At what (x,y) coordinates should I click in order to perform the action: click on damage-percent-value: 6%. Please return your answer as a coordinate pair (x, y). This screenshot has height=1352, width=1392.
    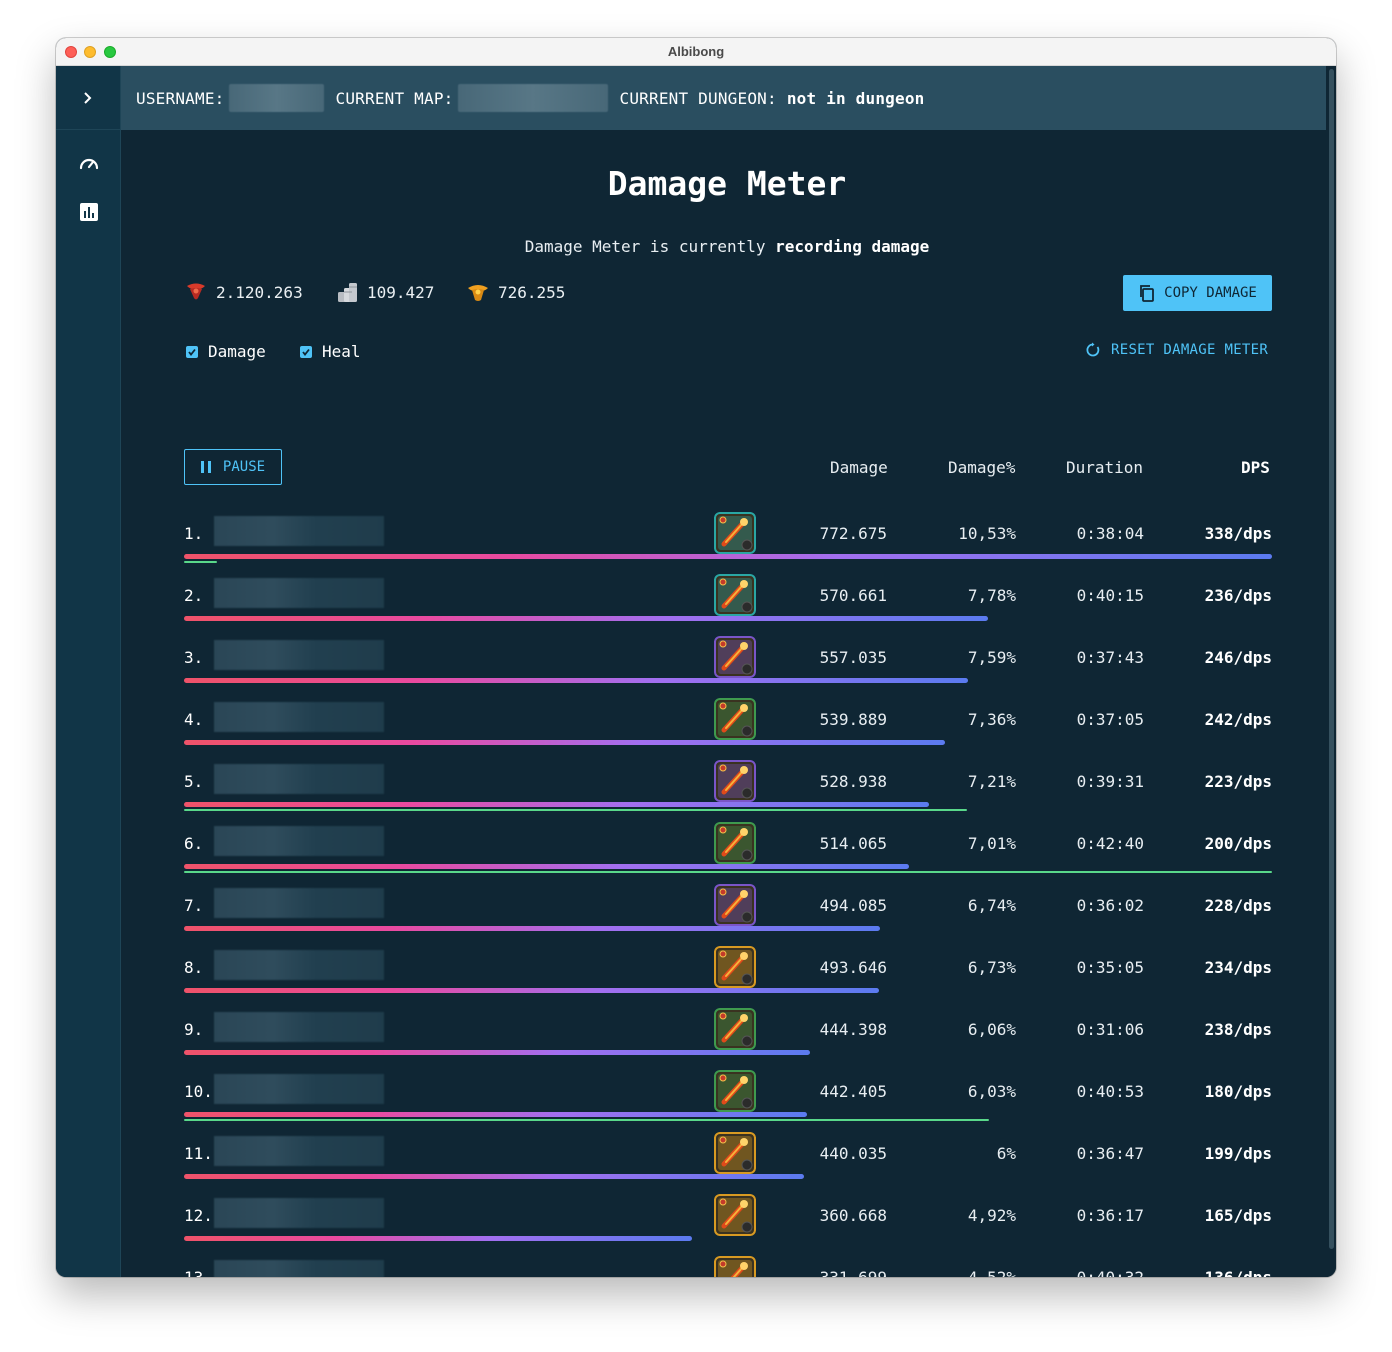
    Looking at the image, I should click on (1006, 1153).